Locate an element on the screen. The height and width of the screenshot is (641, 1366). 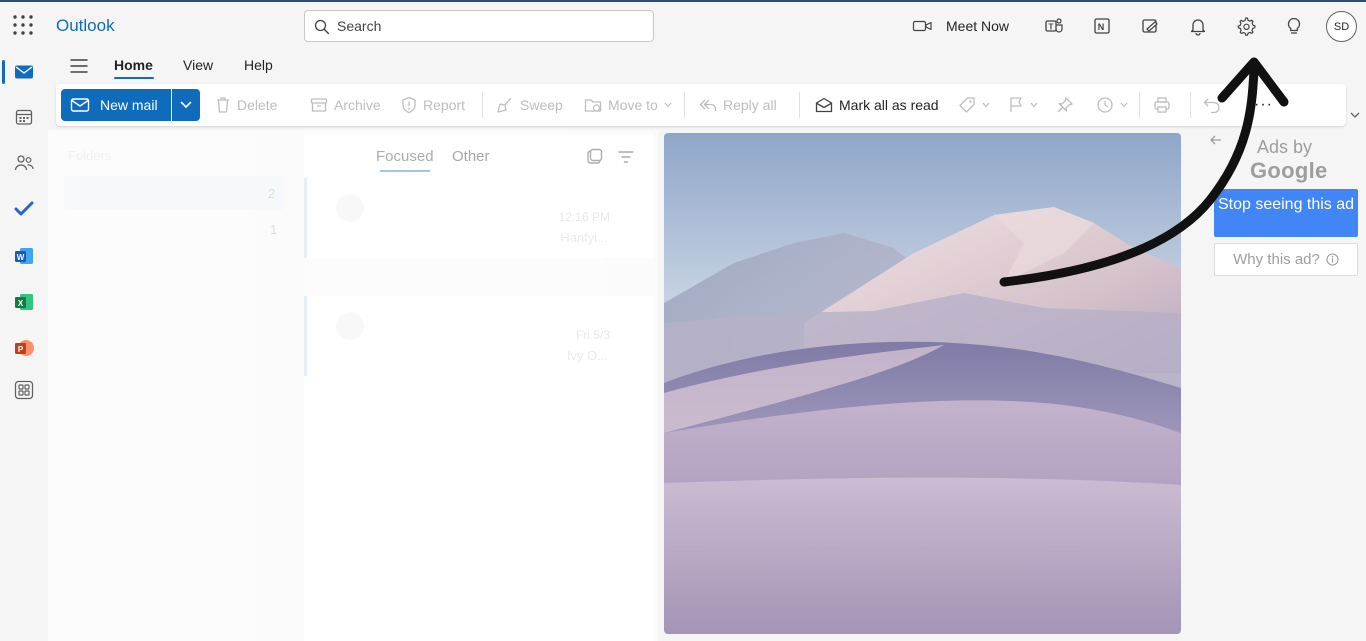
folder-move-icon is located at coordinates (593, 105).